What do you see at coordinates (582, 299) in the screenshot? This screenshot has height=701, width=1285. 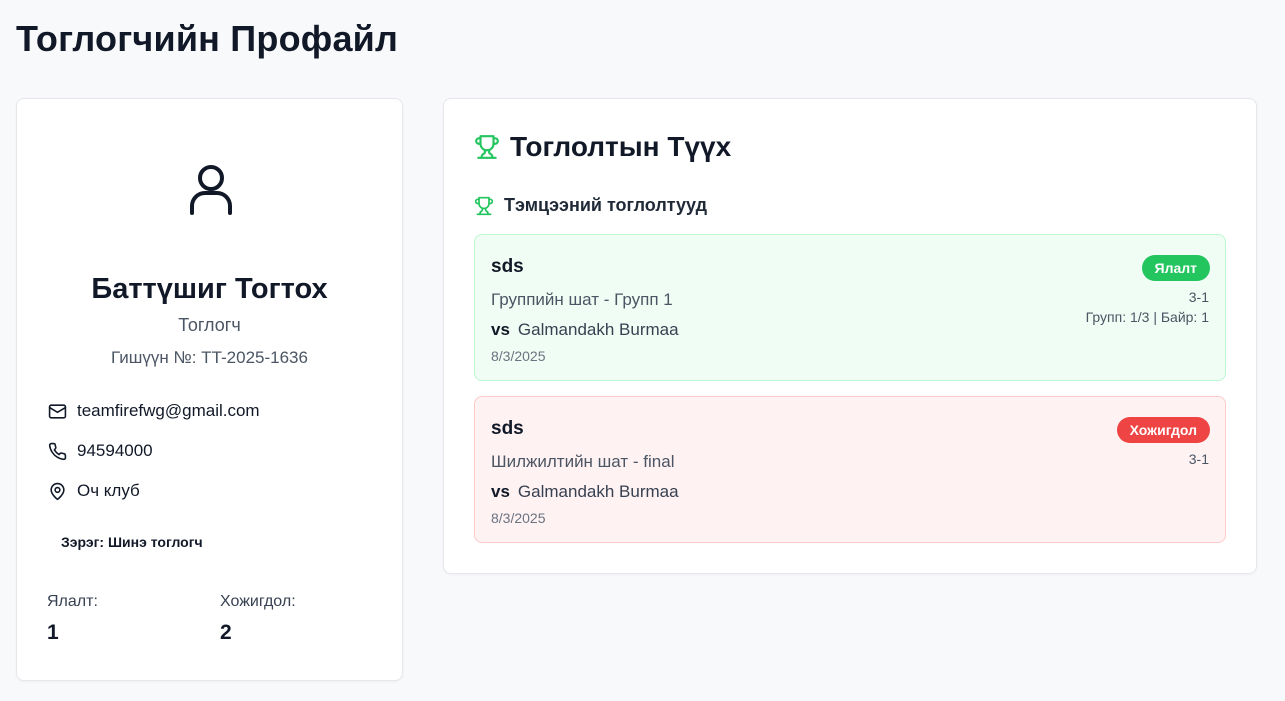 I see `match-stage: Группийн шат - Групп 1` at bounding box center [582, 299].